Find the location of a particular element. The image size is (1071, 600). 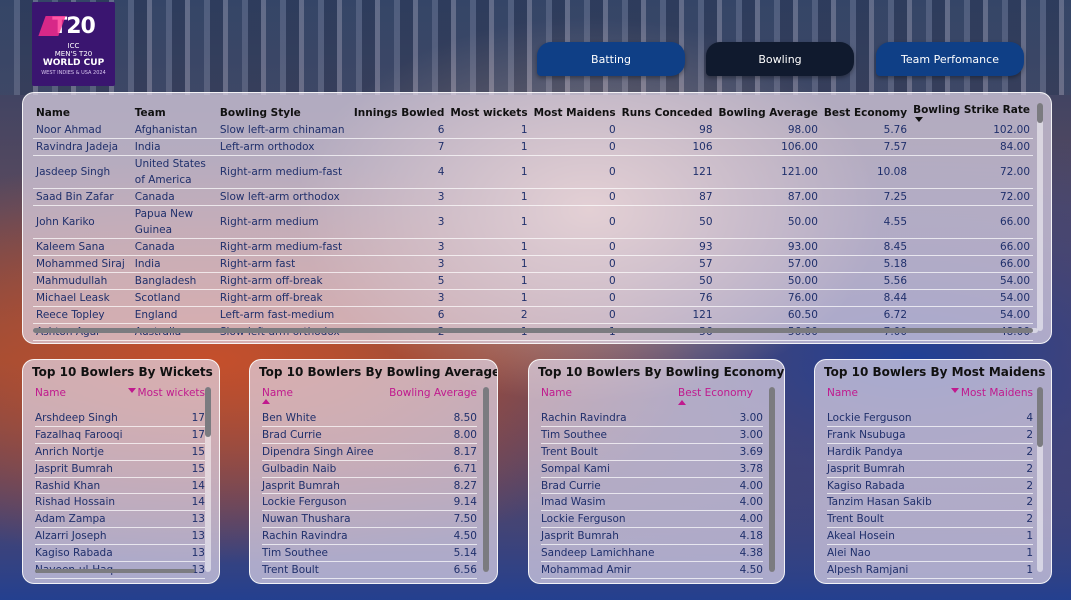

list-item: Adam Zampa 13 is located at coordinates (120, 520).